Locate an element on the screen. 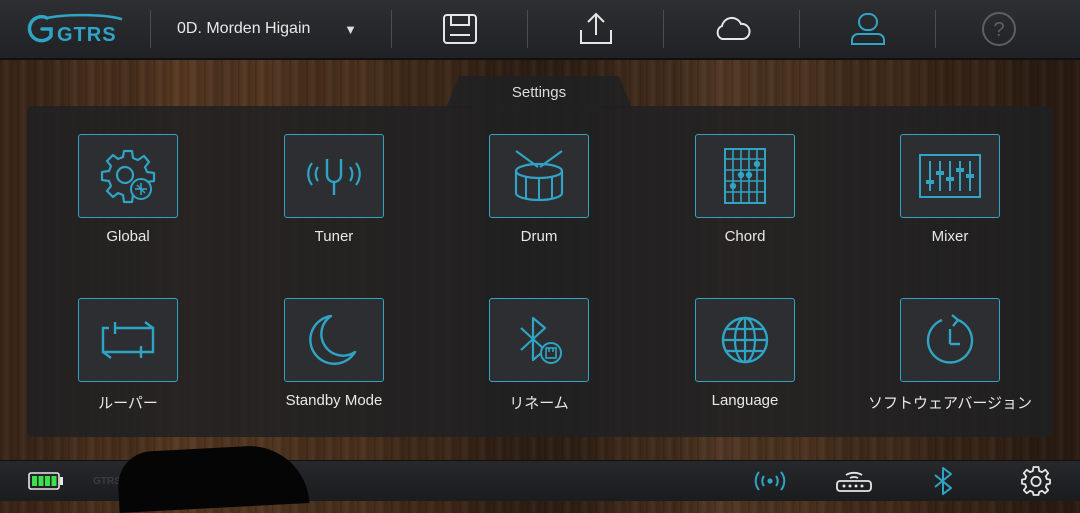  settings-button is located at coordinates (1036, 481).